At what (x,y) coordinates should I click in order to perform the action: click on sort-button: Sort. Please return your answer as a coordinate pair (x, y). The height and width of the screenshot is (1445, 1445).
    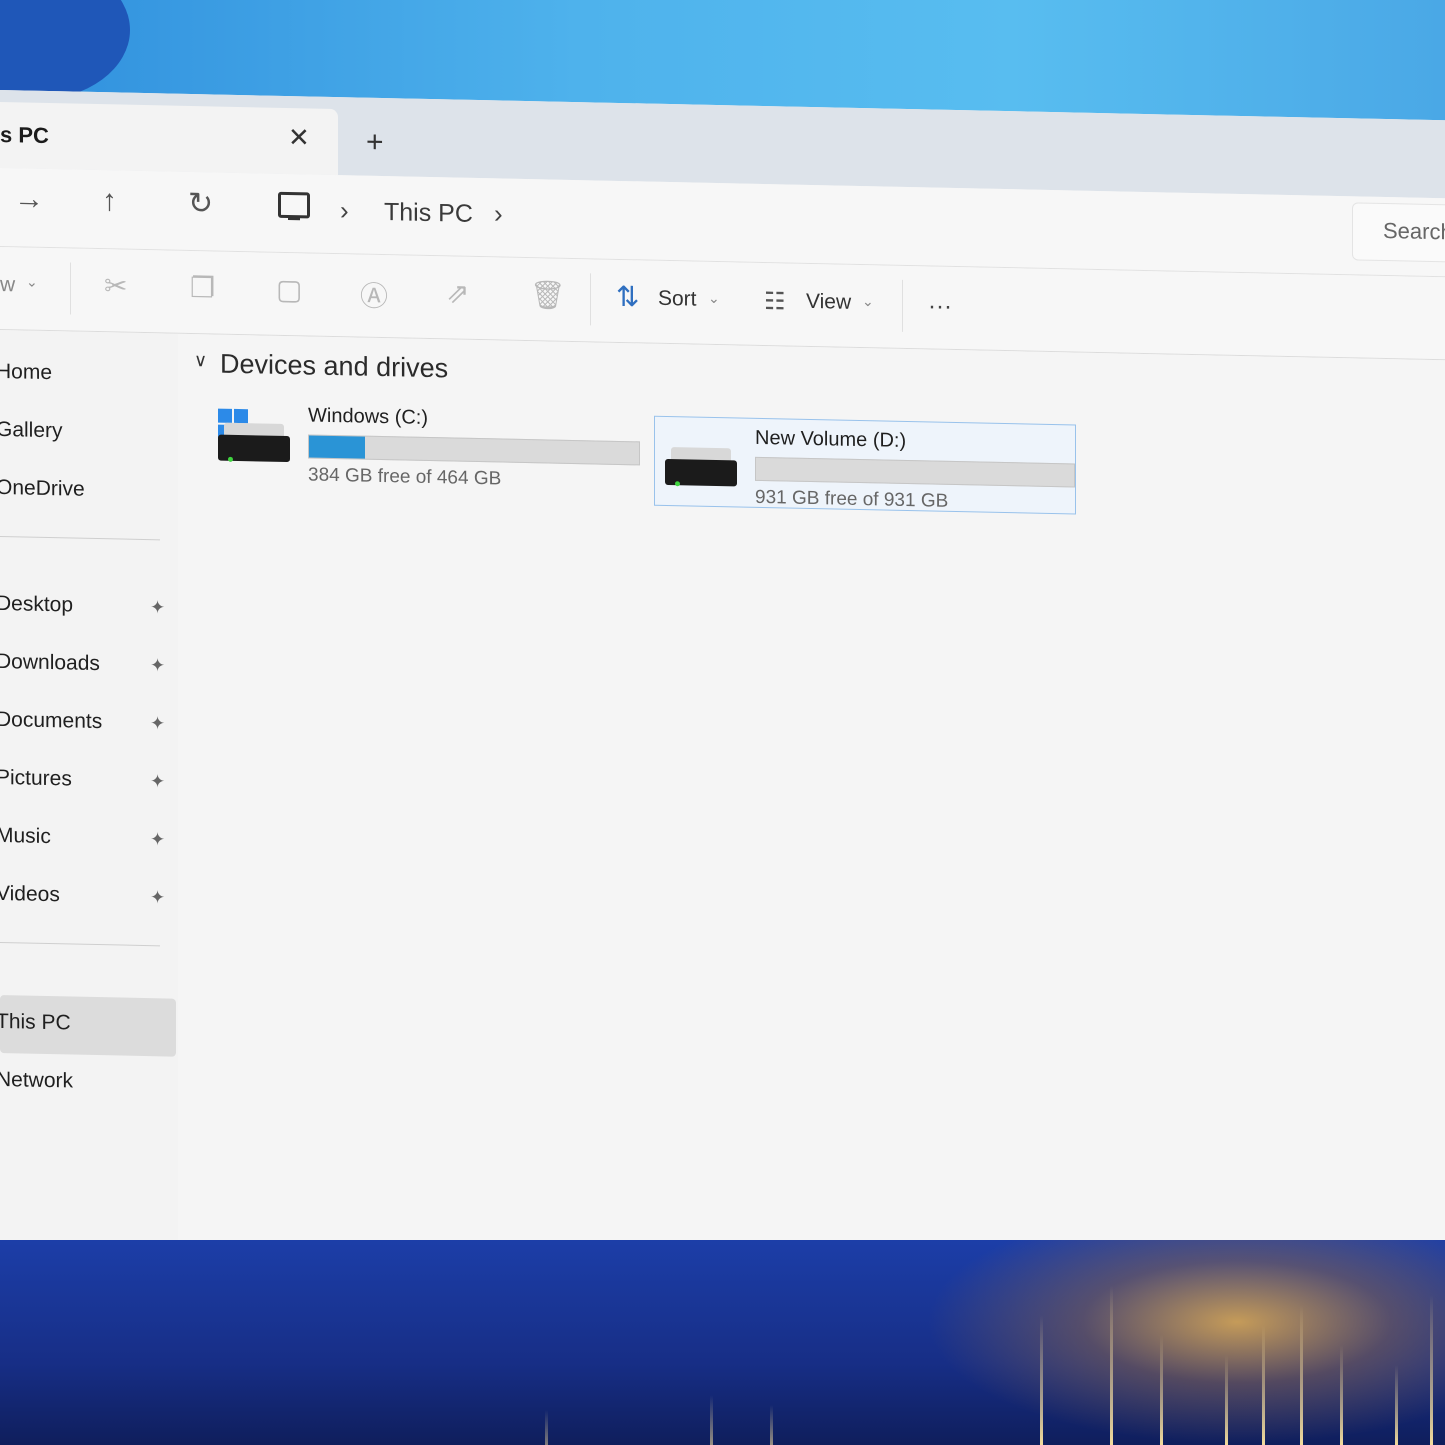
    Looking at the image, I should click on (677, 299).